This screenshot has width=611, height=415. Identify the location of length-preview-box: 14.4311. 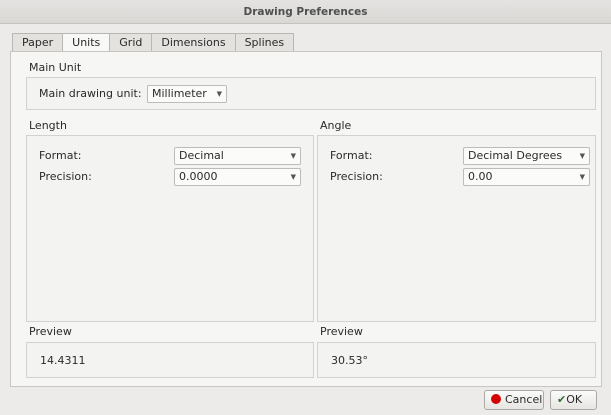
(170, 360).